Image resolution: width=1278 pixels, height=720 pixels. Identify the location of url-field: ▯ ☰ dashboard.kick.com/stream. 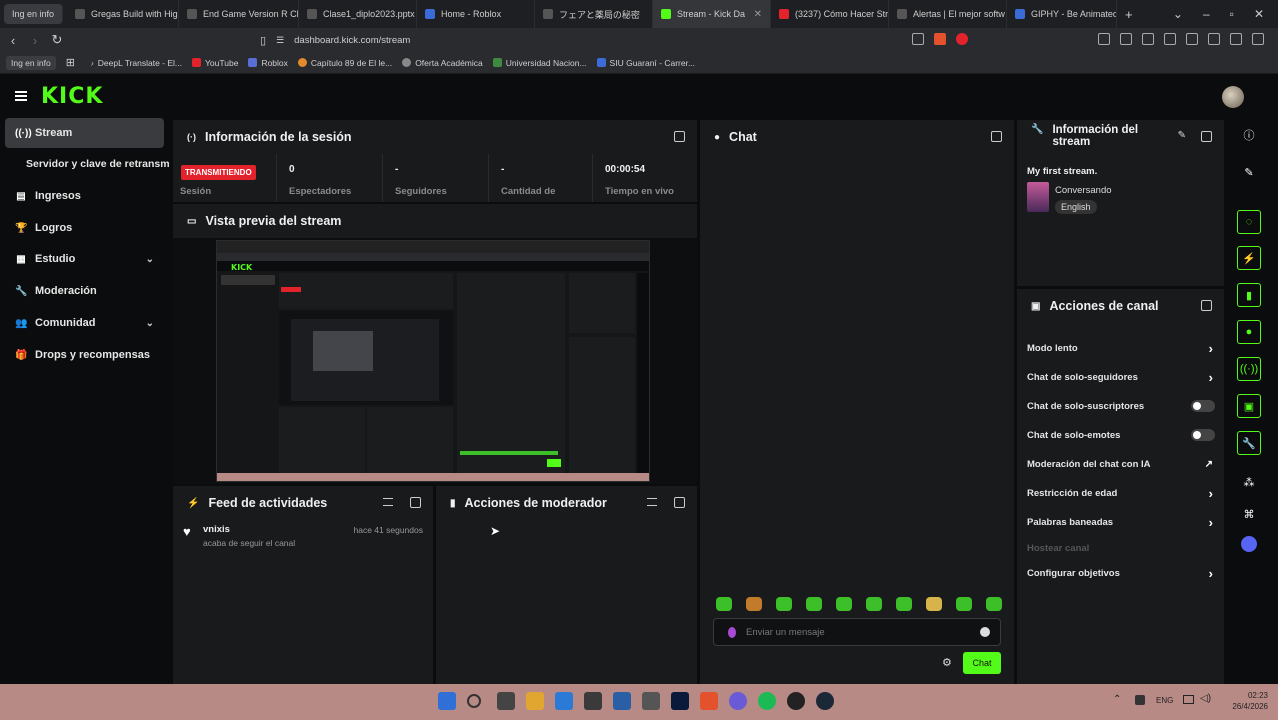
(335, 40).